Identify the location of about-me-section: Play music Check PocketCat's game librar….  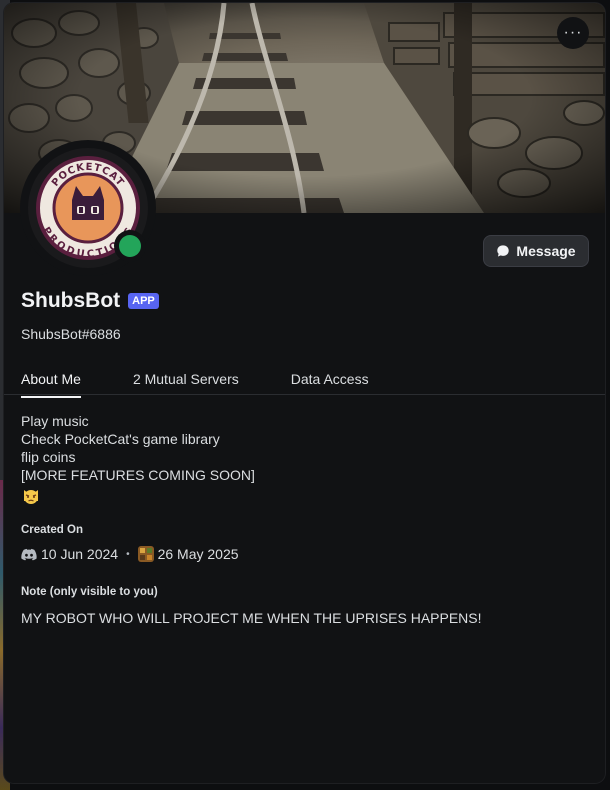
(138, 461).